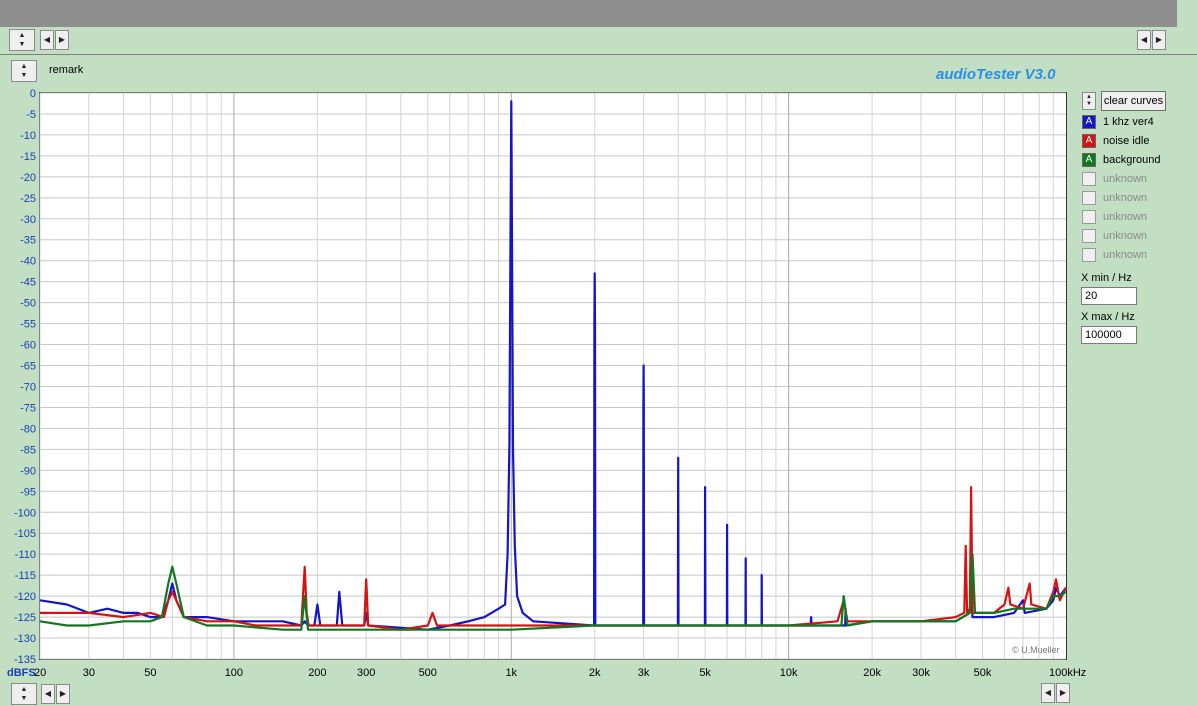 Image resolution: width=1197 pixels, height=706 pixels. What do you see at coordinates (28, 241) in the screenshot?
I see `y-tick-label: -35` at bounding box center [28, 241].